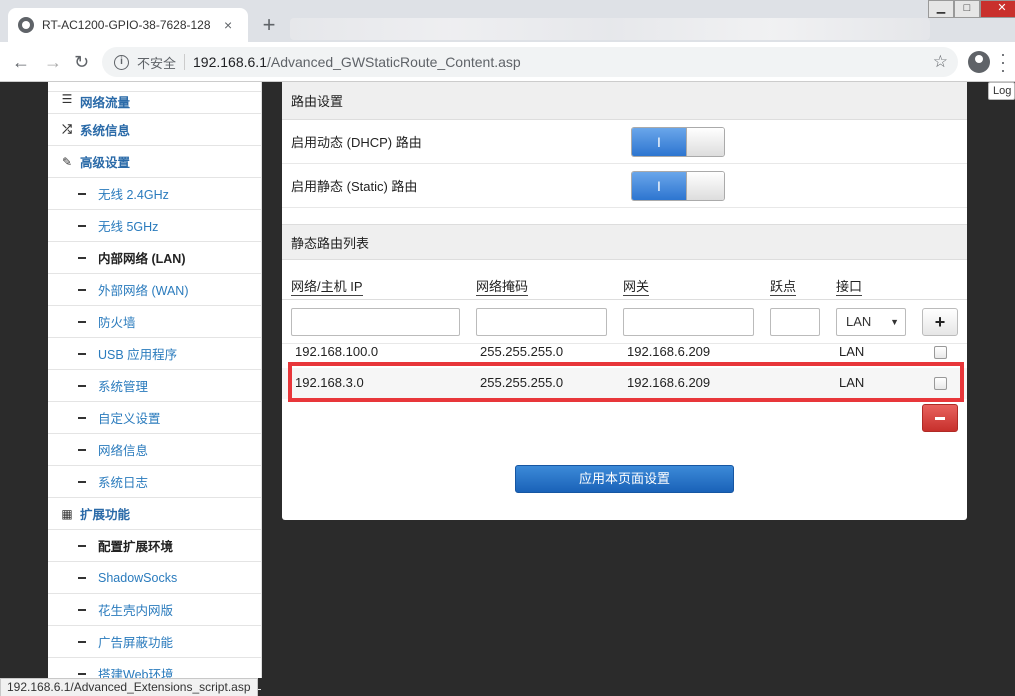  I want to click on sidebar-item: 广告屏蔽功能, so click(154, 642).